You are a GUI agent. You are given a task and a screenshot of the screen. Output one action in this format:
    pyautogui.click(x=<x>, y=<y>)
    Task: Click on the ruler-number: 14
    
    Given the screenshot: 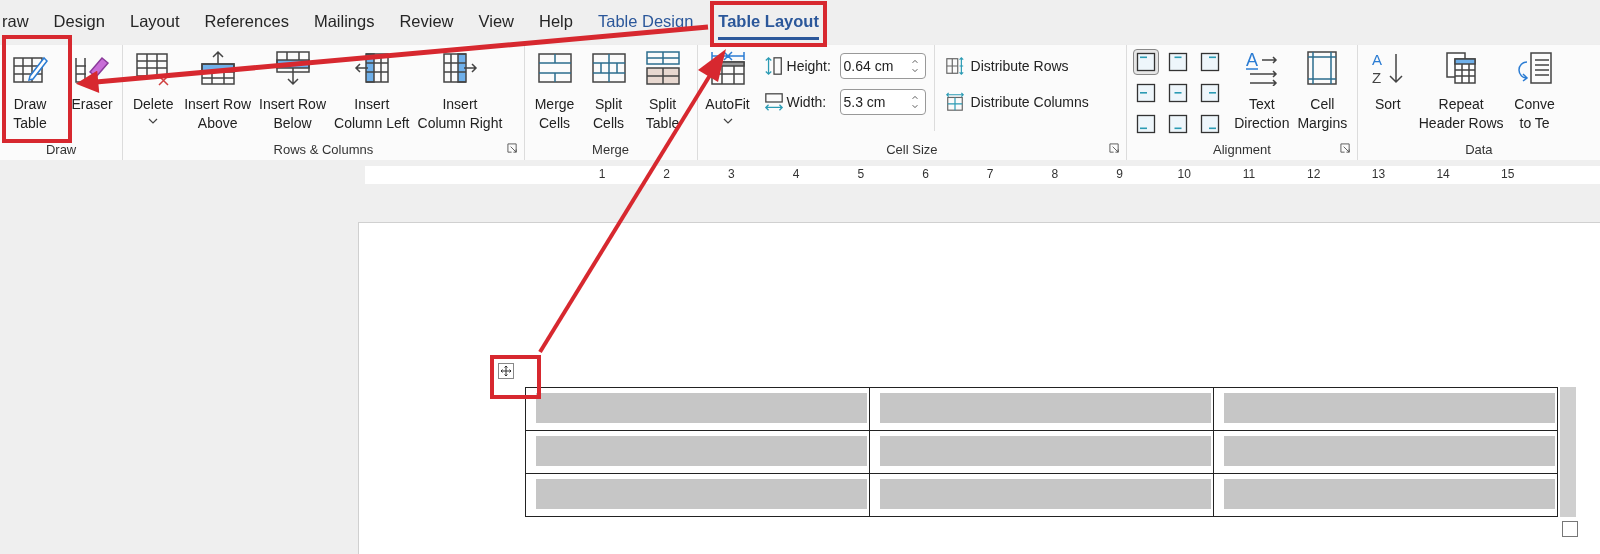 What is the action you would take?
    pyautogui.click(x=1443, y=174)
    